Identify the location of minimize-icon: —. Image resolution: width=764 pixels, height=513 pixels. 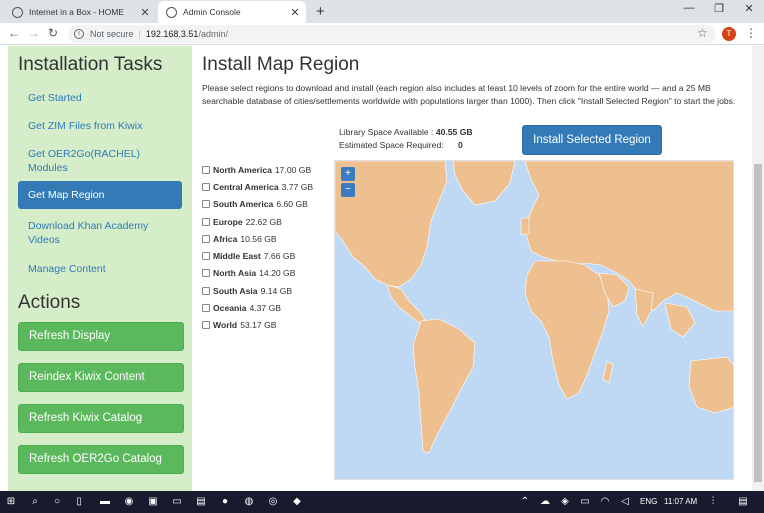
(689, 8).